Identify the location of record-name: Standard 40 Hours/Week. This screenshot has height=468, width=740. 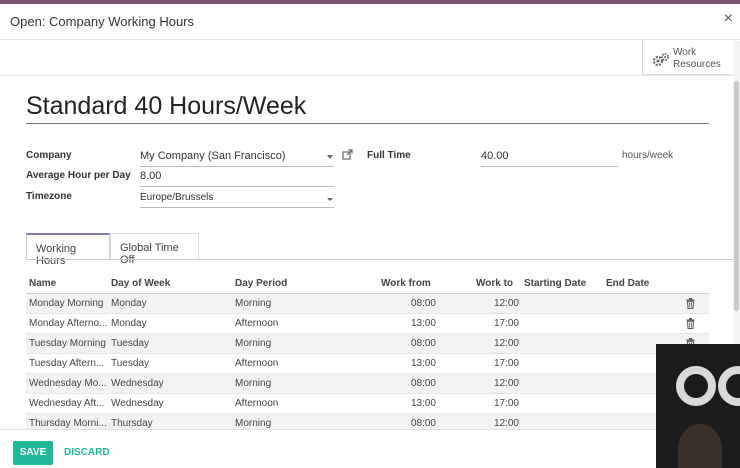
(166, 106).